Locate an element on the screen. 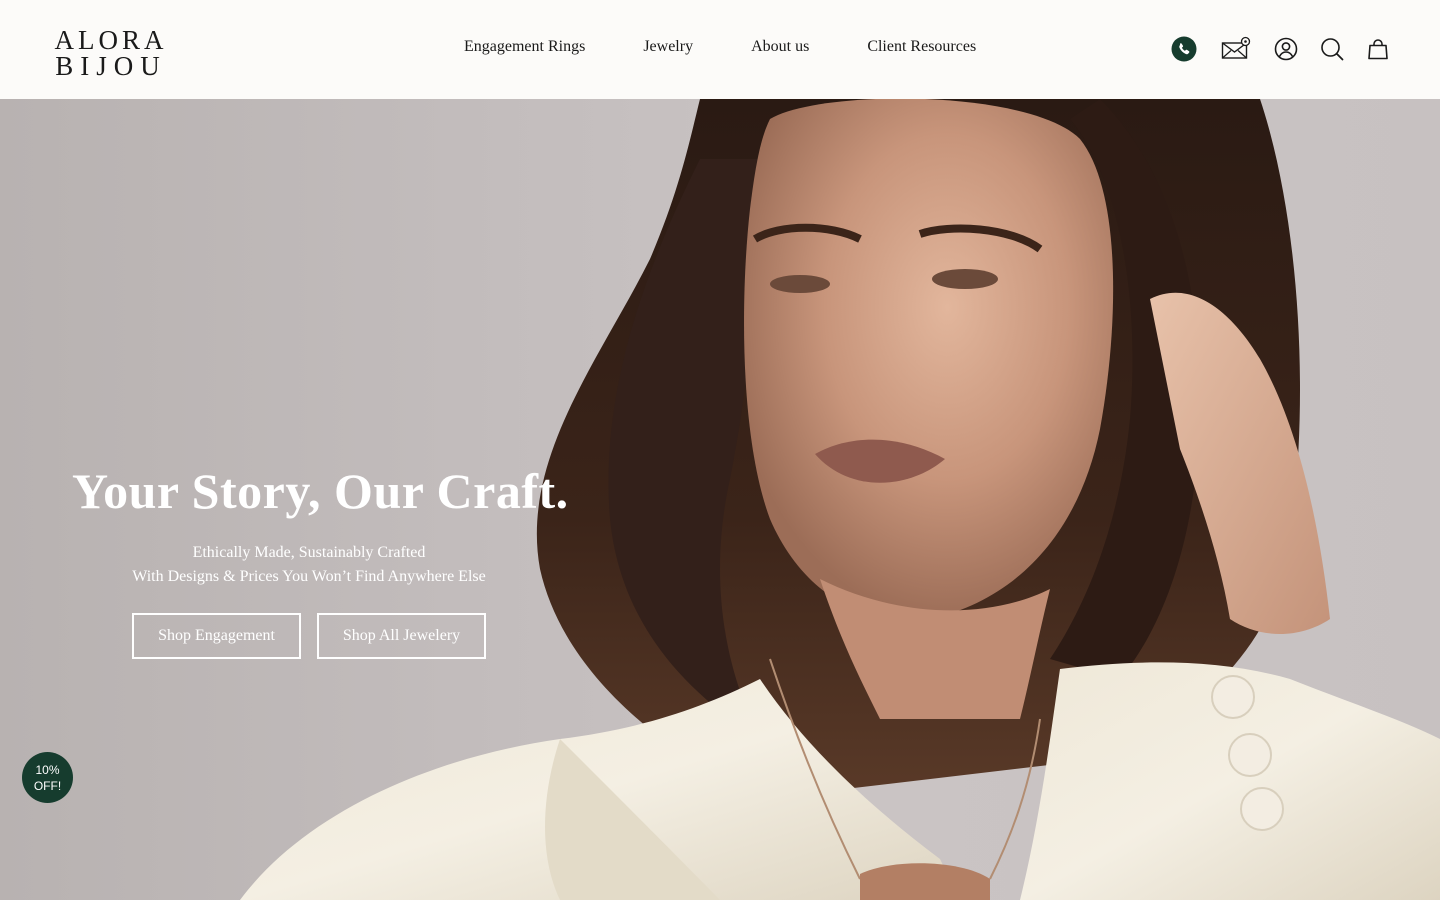 The height and width of the screenshot is (900, 1440). brand-logo-line1: ALORA is located at coordinates (111, 40).